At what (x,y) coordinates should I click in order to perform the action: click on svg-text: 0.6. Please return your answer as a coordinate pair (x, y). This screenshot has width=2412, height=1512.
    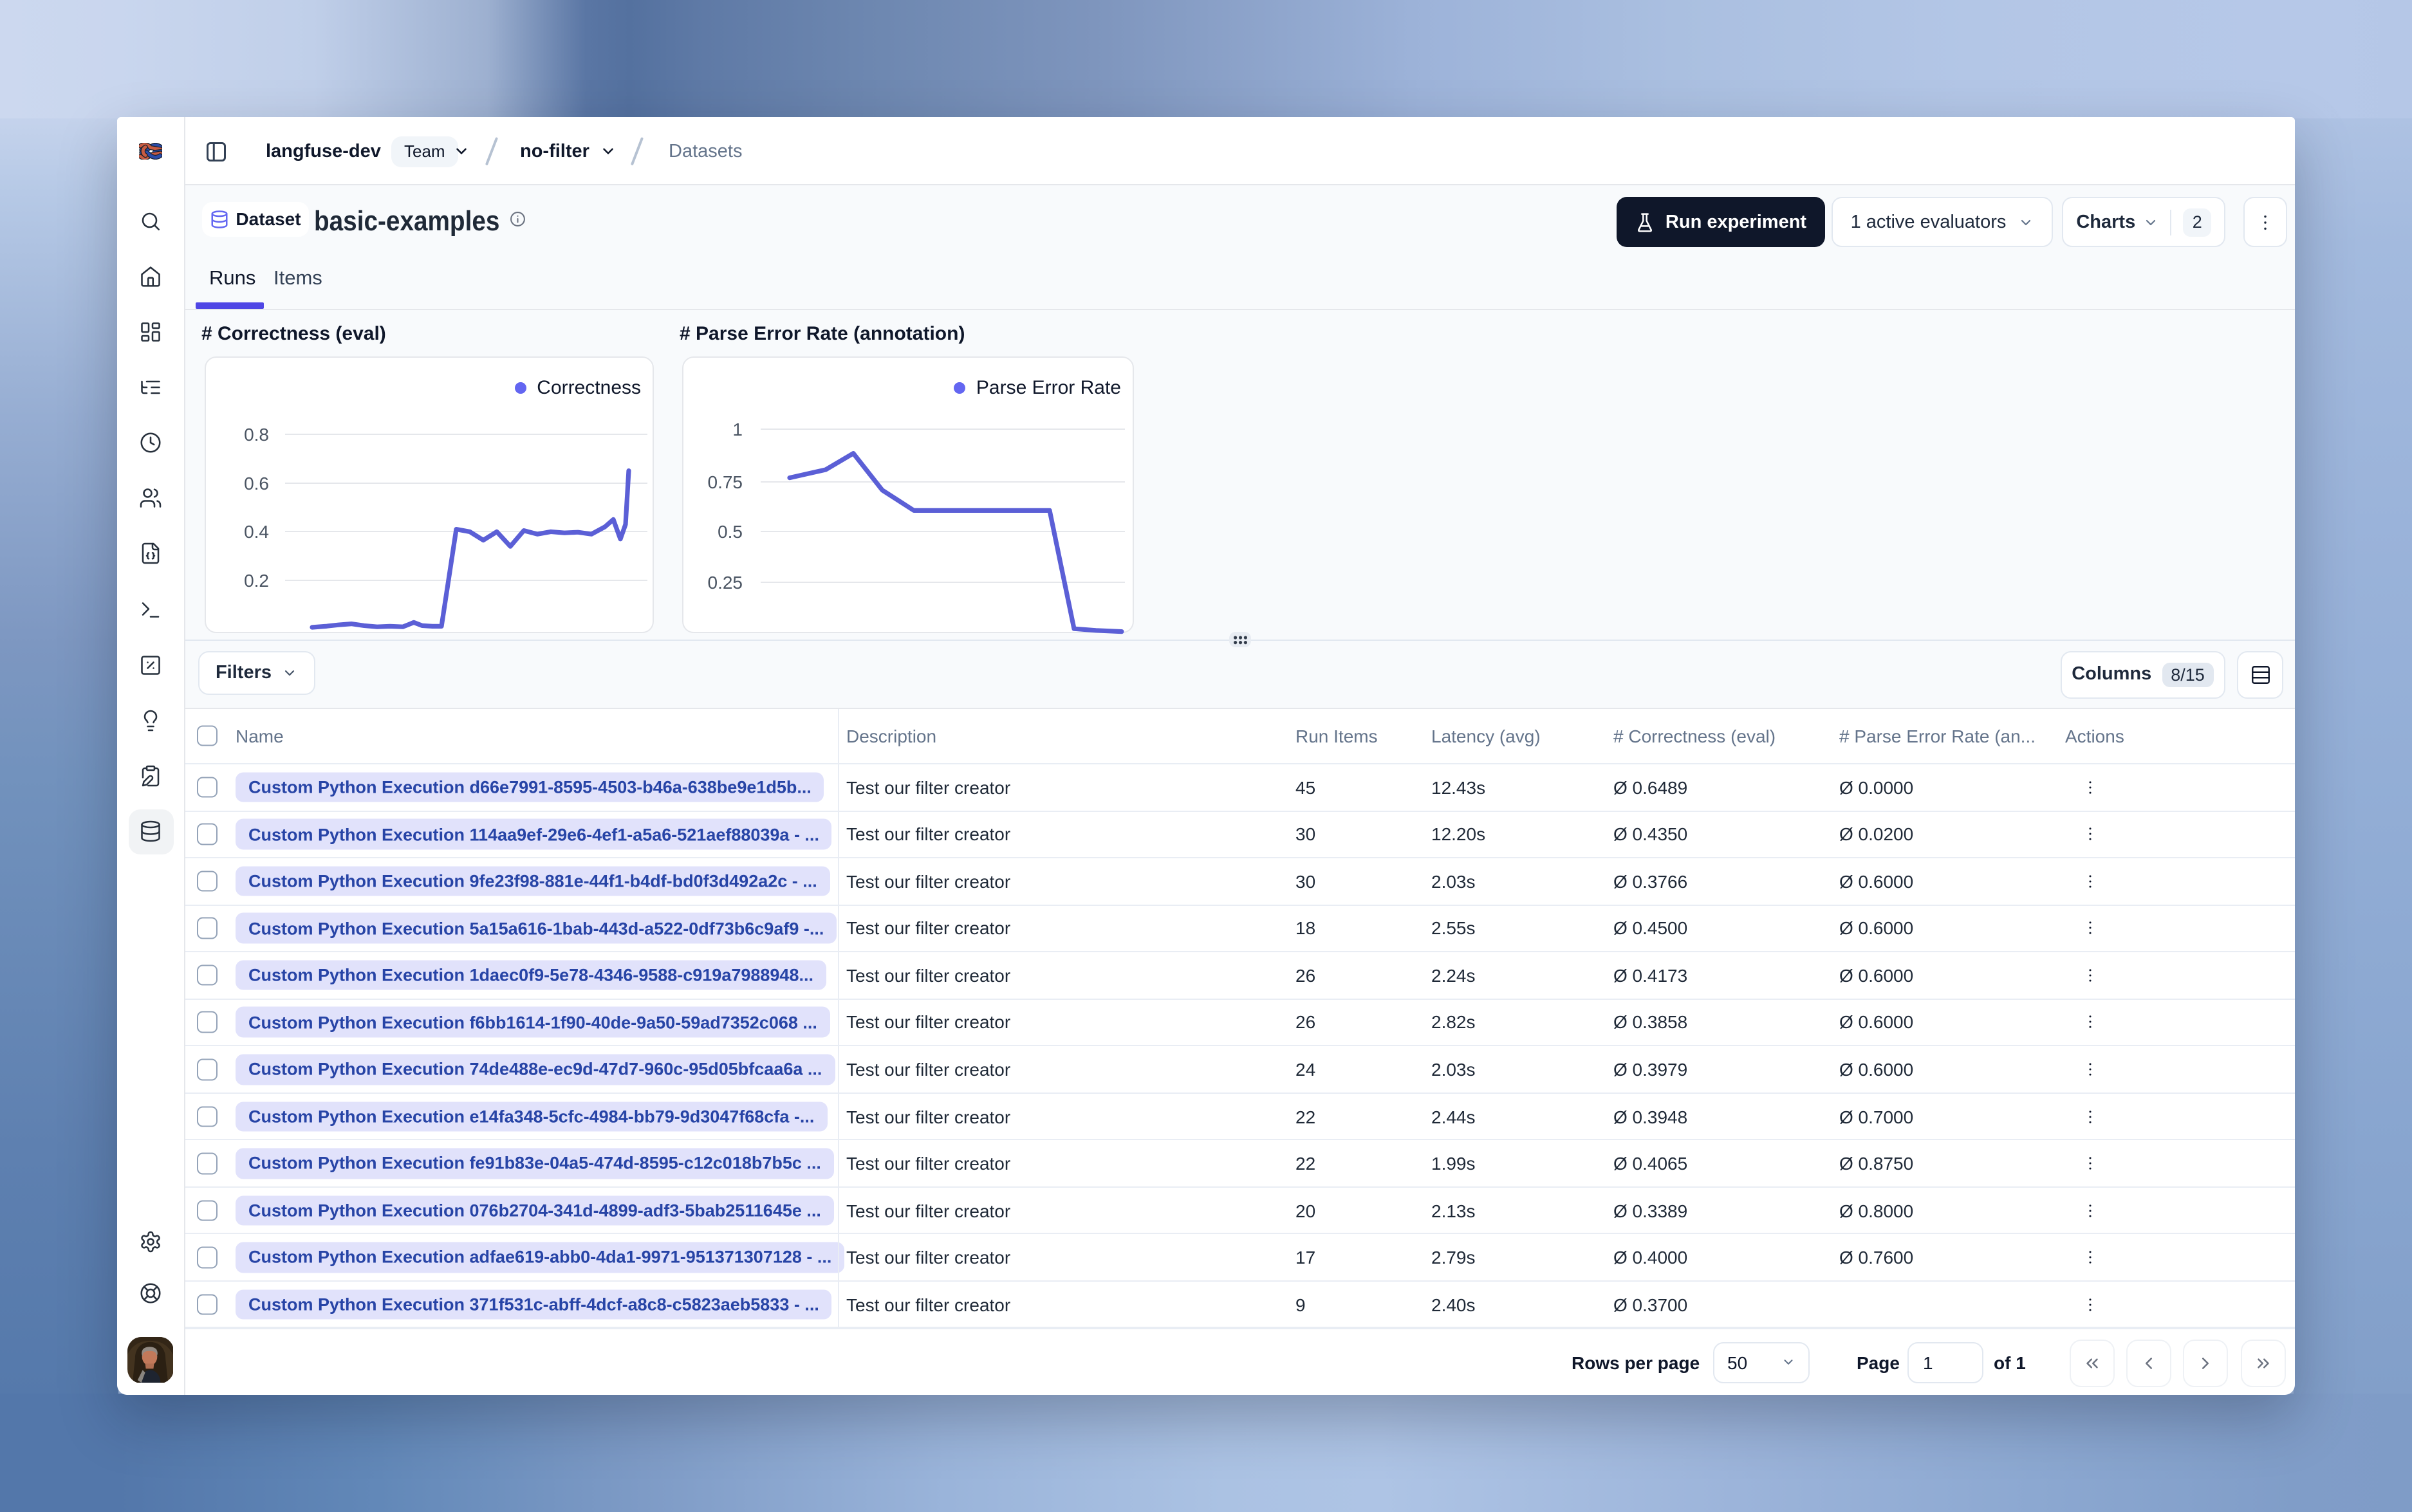
    Looking at the image, I should click on (255, 483).